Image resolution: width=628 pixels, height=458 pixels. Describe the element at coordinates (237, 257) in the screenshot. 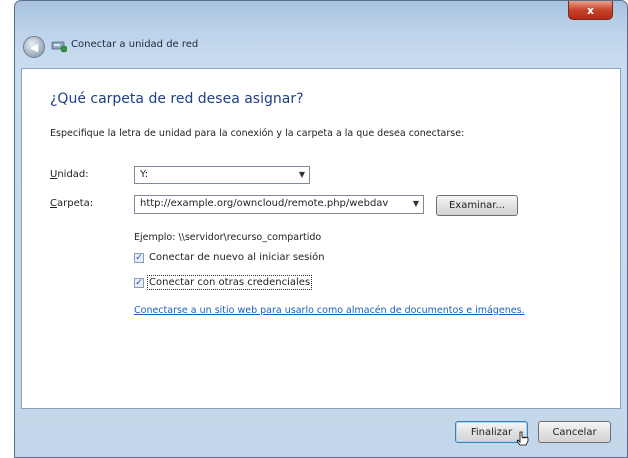

I see `reconnect-label: Conectar de nuevo al iniciar sesión` at that location.